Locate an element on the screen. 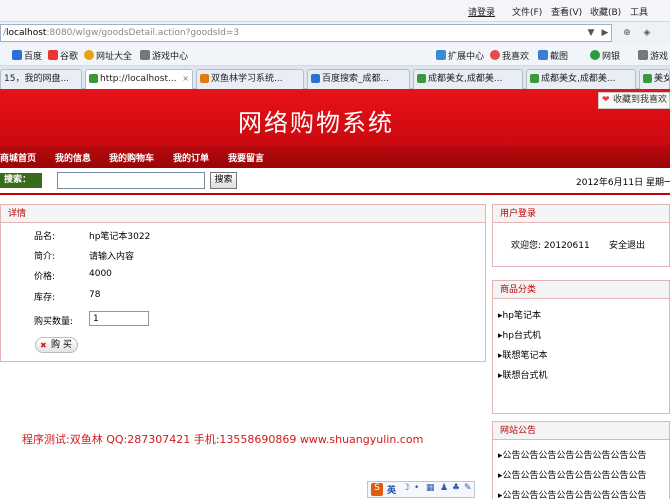 The width and height of the screenshot is (670, 499). site-banner: 网络购物系统 is located at coordinates (335, 117).